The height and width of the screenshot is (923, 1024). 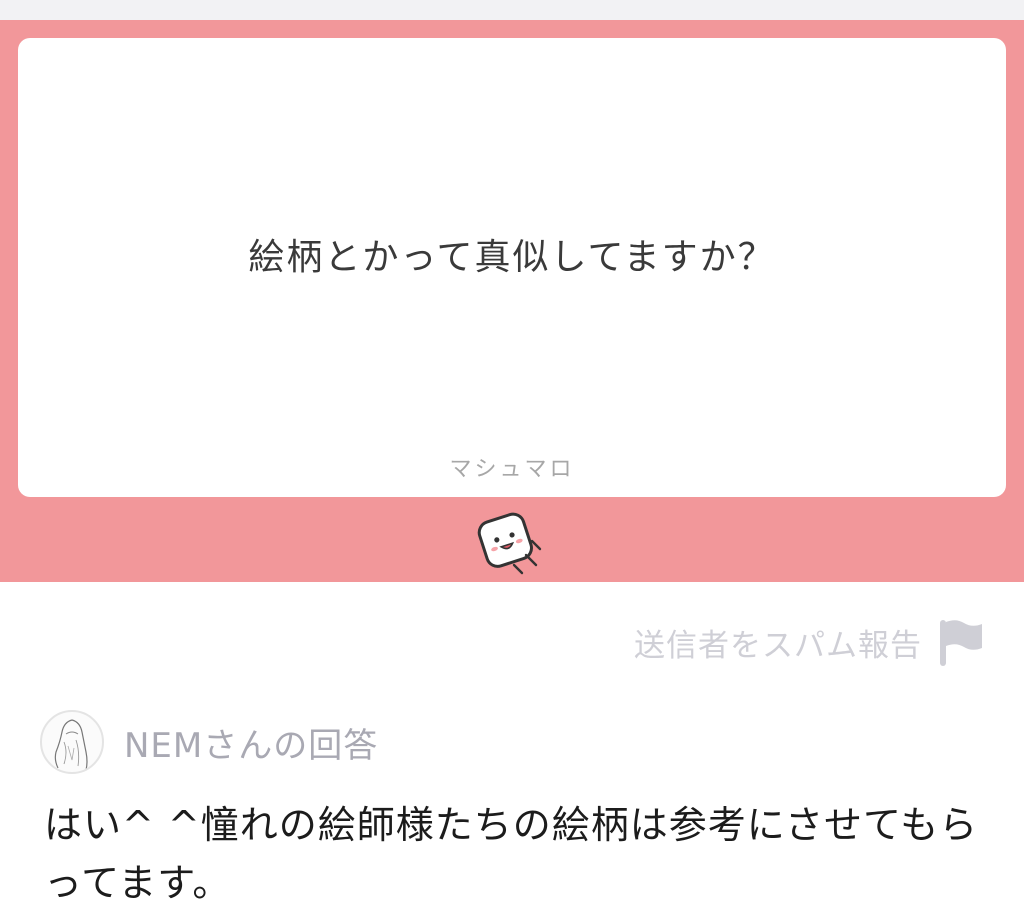 What do you see at coordinates (514, 542) in the screenshot?
I see `marshmallow-mascot-icon` at bounding box center [514, 542].